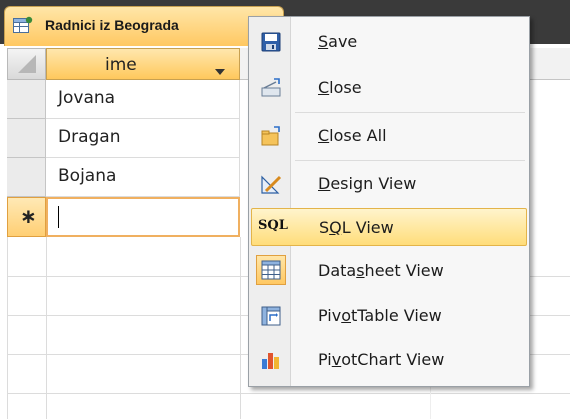 The height and width of the screenshot is (419, 570). What do you see at coordinates (389, 136) in the screenshot?
I see `menu-item-close-all: Close All` at bounding box center [389, 136].